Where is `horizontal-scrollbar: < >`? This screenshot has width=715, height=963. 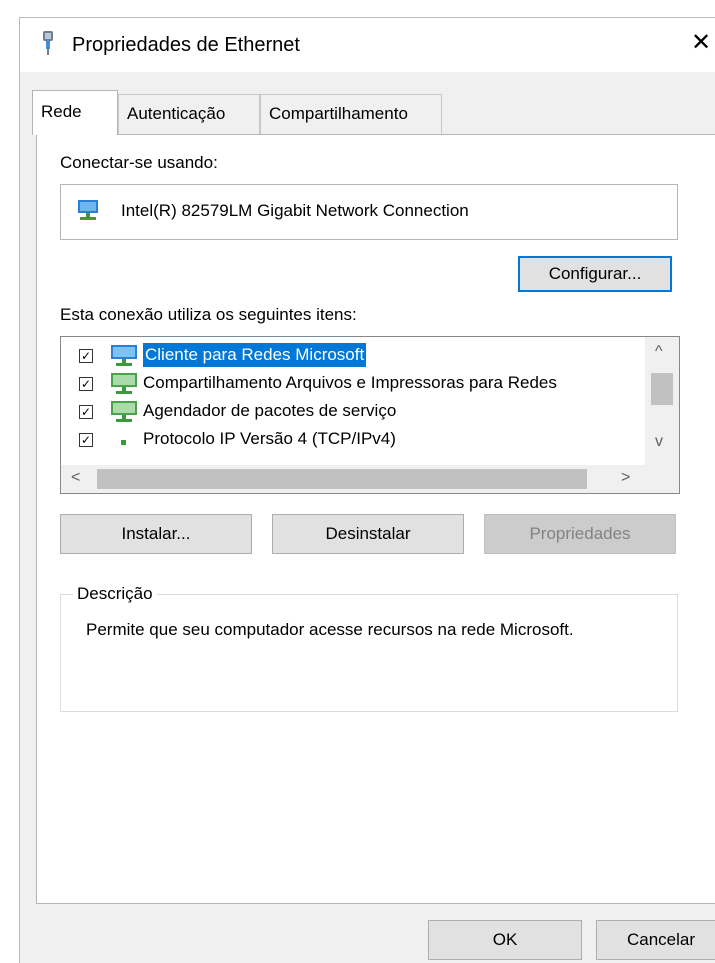
horizontal-scrollbar: < > is located at coordinates (370, 479).